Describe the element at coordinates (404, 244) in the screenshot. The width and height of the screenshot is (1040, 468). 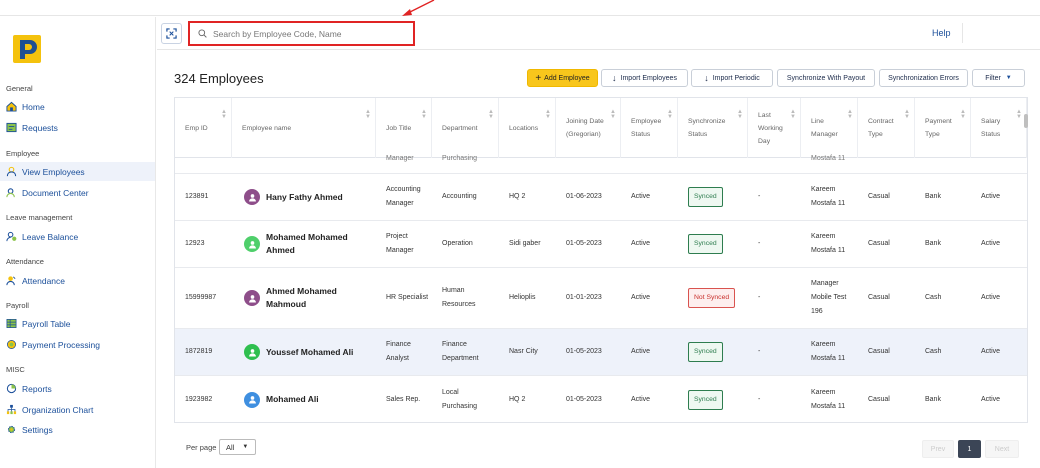
I see `cell-job-title: Project Manager` at that location.